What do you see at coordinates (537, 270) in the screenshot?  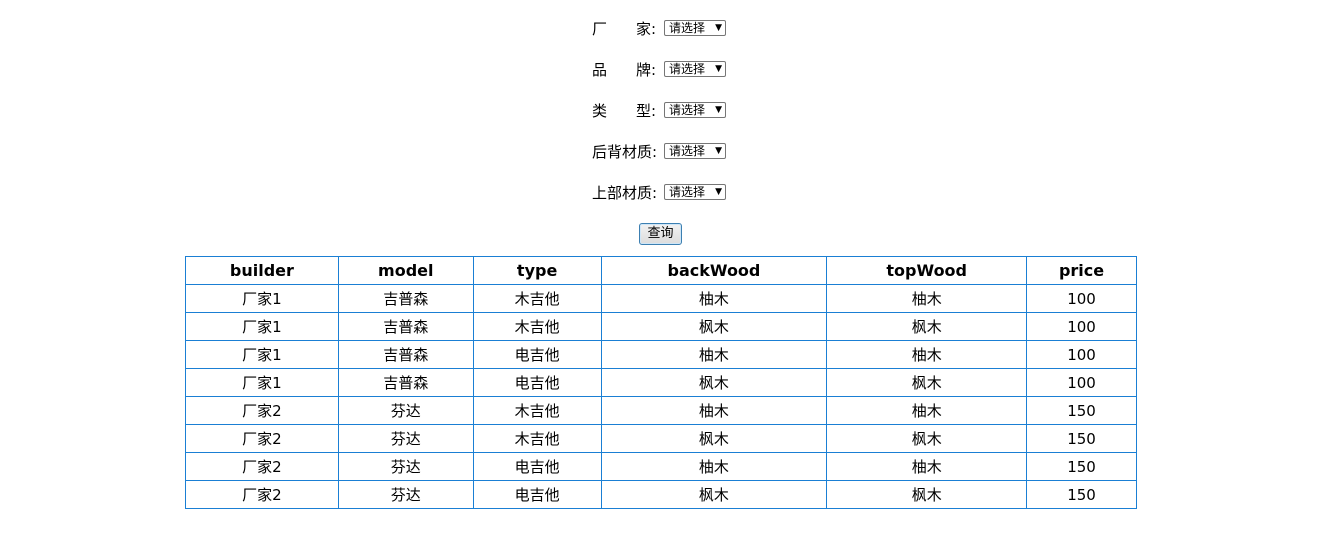 I see `column-header-type: type` at bounding box center [537, 270].